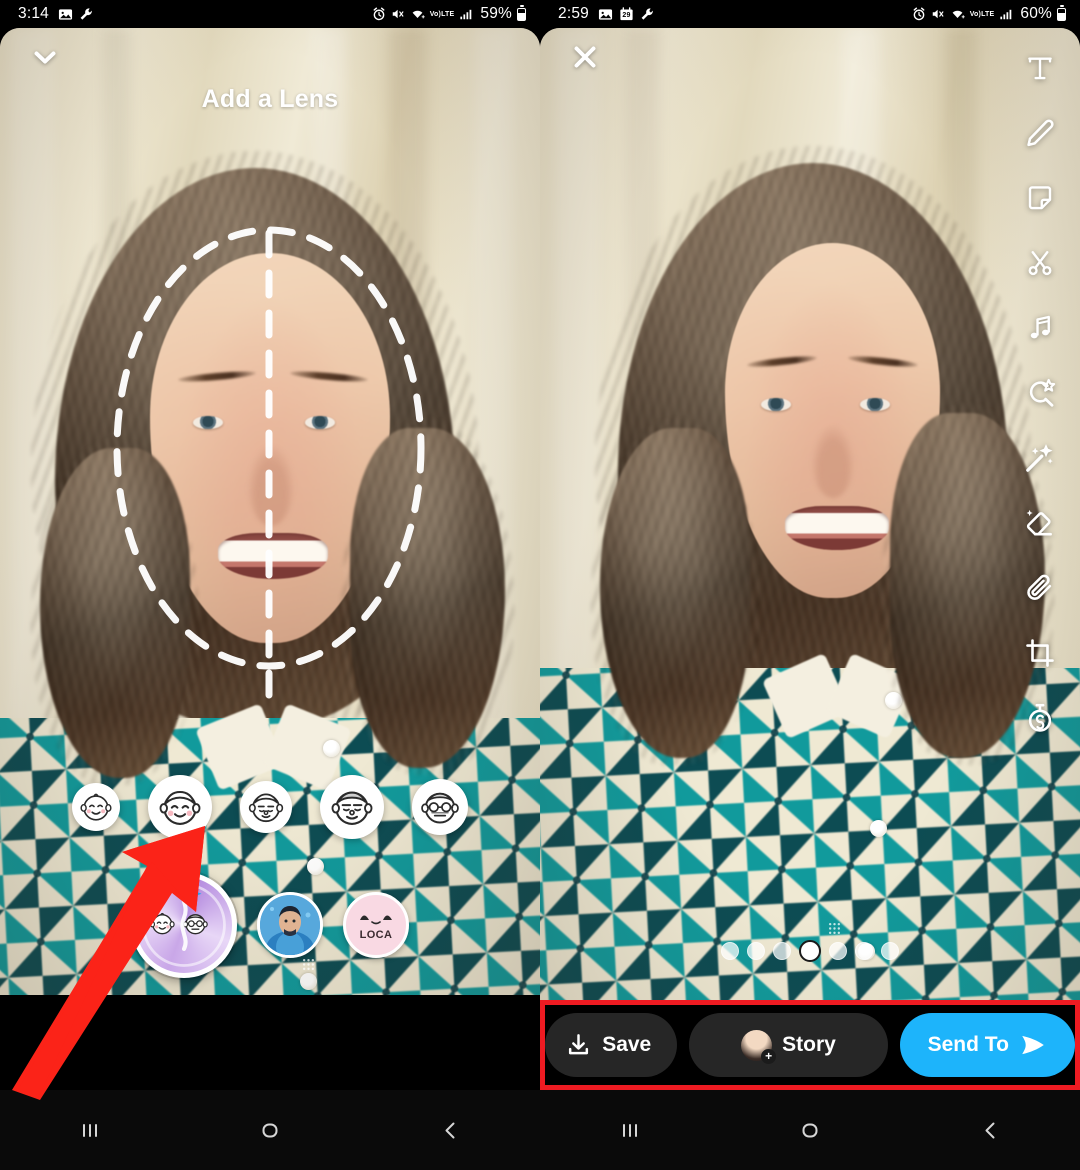  I want to click on lens-chip-child, so click(180, 807).